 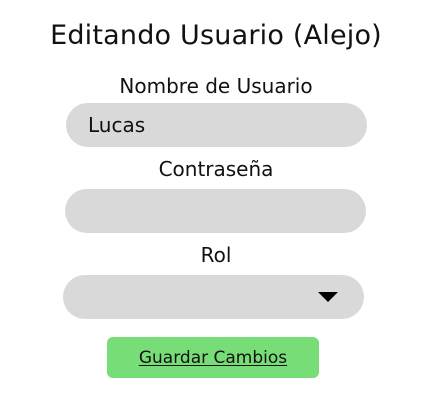 I want to click on username-label: Nombre de Usuario, so click(x=216, y=86).